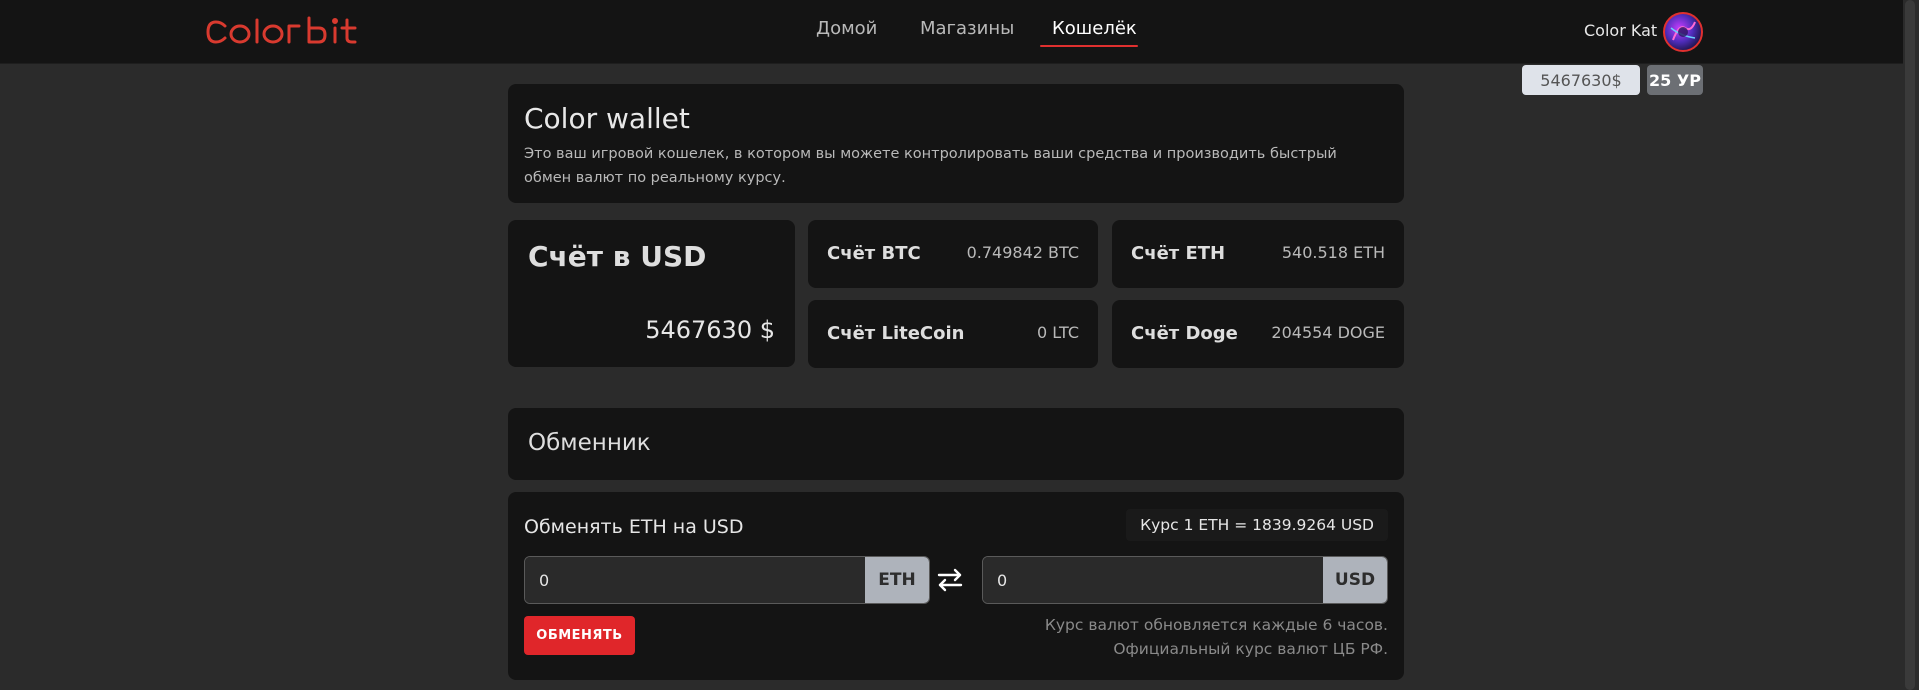  I want to click on official-rate-note: Официальный курс валют ЦБ РФ., so click(1250, 649).